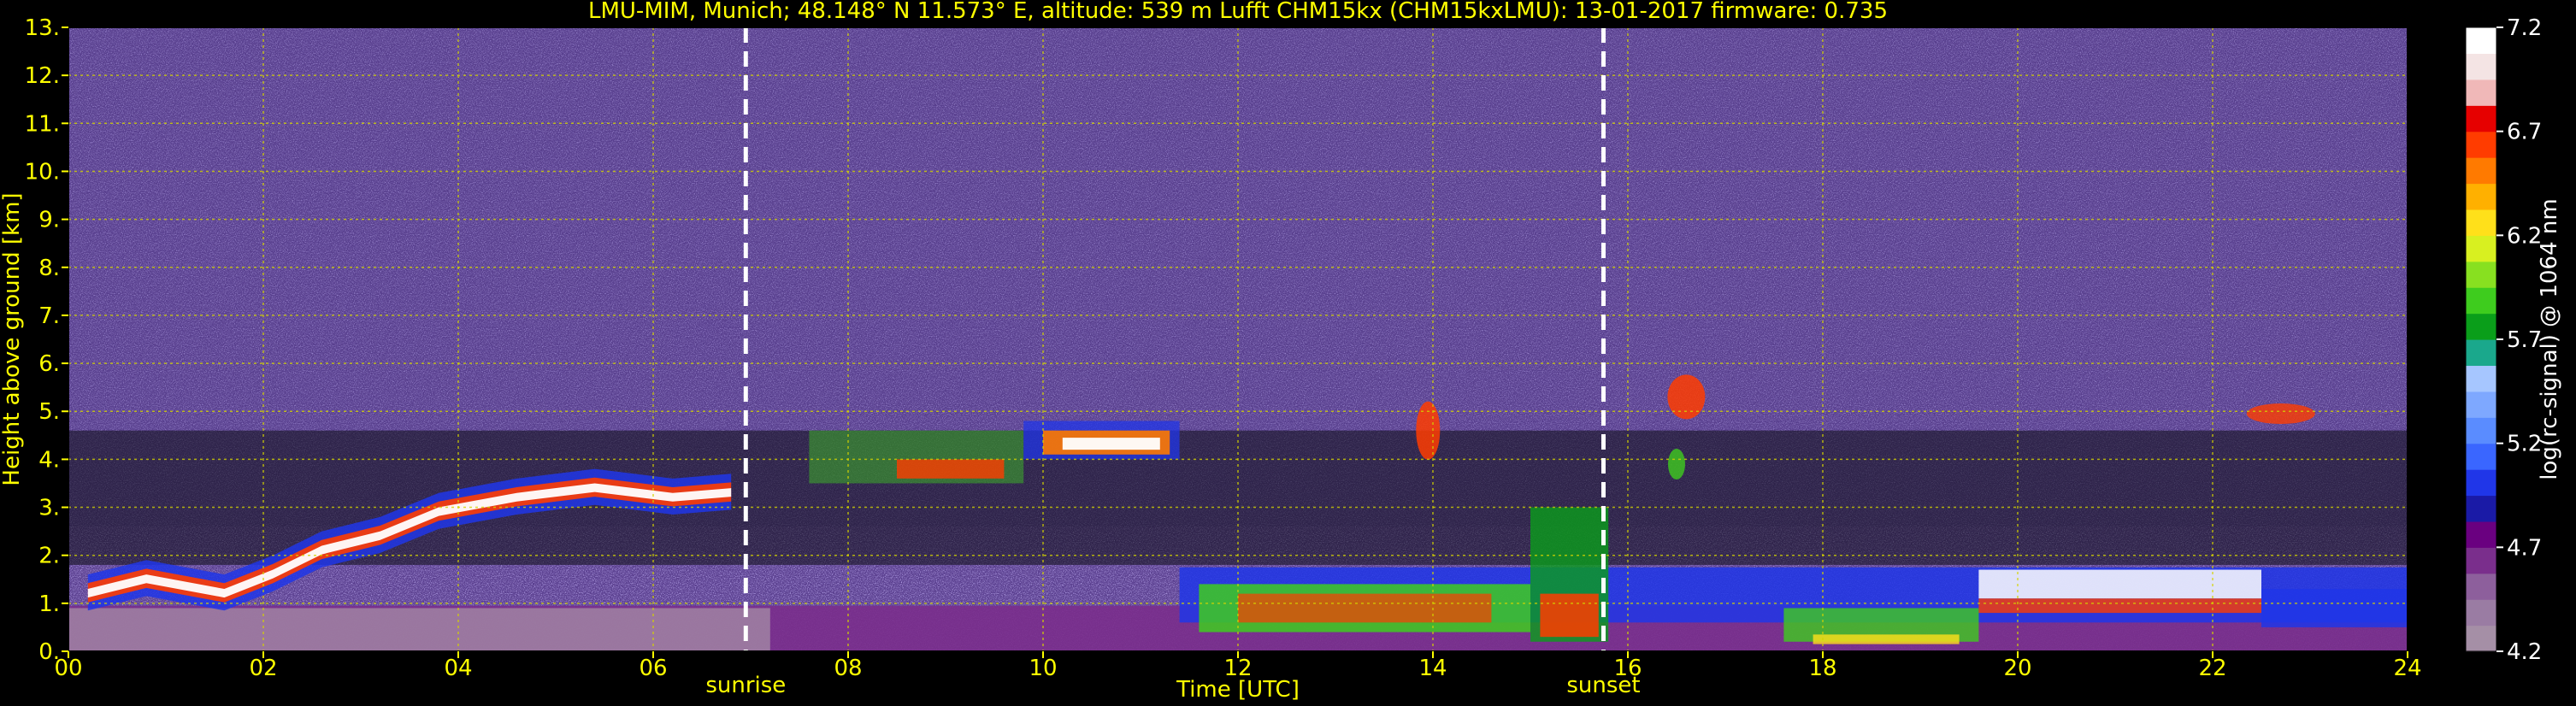  What do you see at coordinates (848, 668) in the screenshot?
I see `x-tick-label: 08` at bounding box center [848, 668].